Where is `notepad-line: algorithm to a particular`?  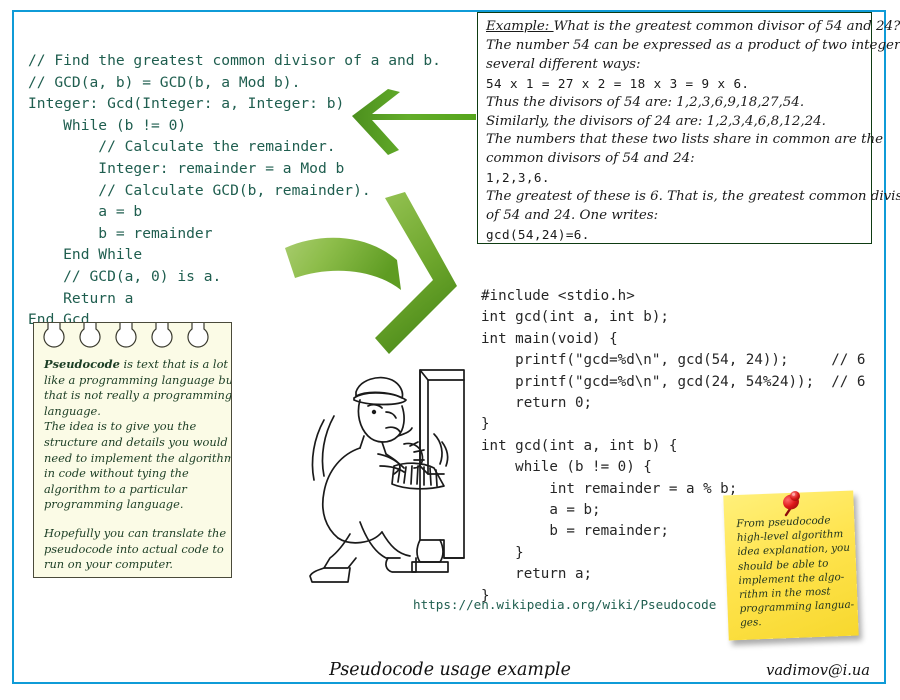
notepad-line: algorithm to a particular is located at coordinates (115, 488).